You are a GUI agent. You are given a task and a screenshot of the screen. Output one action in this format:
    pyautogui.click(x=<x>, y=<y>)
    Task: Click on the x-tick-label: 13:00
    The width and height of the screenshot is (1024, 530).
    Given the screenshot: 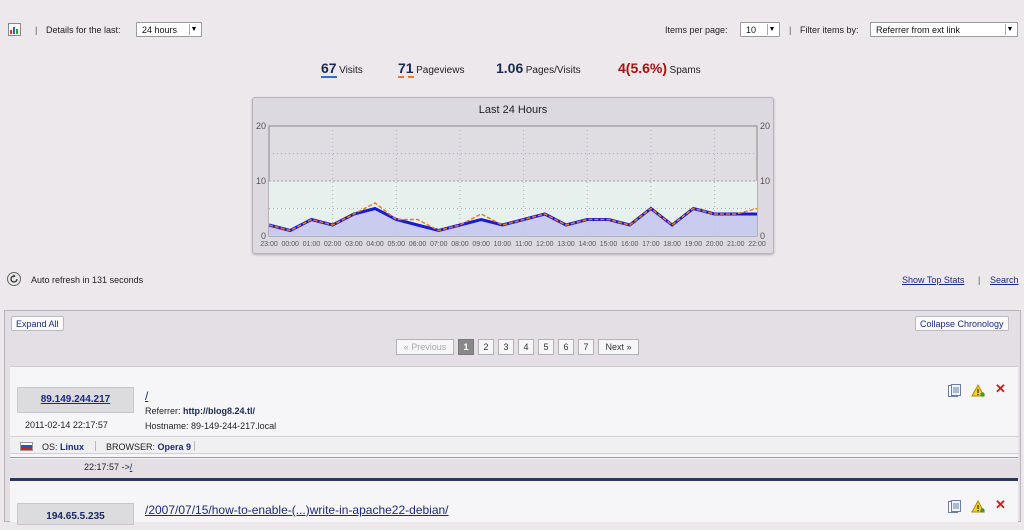 What is the action you would take?
    pyautogui.click(x=566, y=244)
    